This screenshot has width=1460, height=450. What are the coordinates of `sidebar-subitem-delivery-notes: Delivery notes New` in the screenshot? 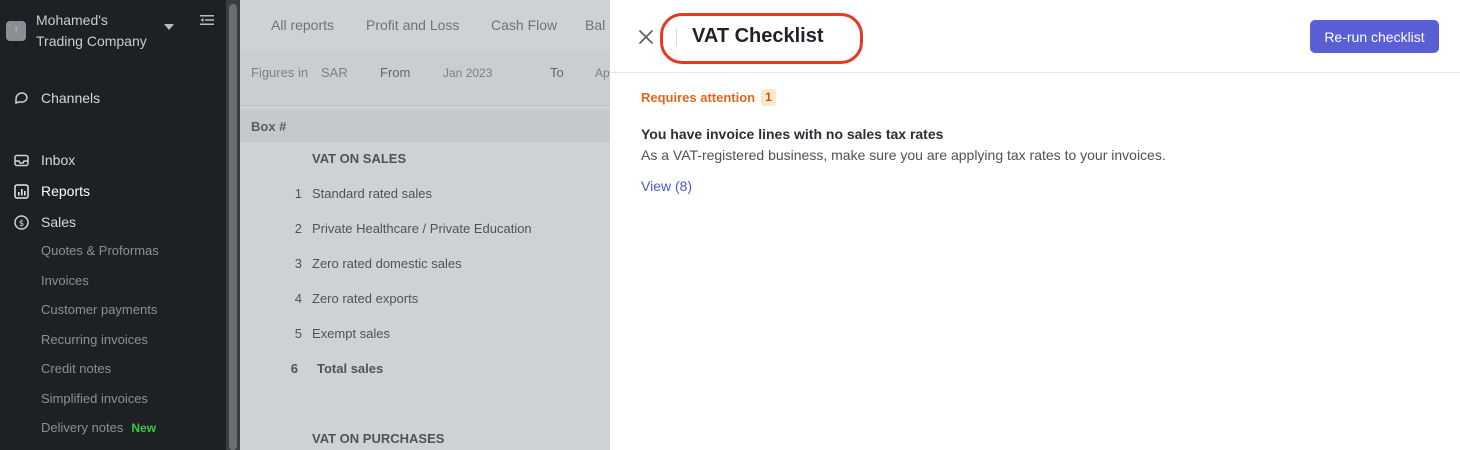 It's located at (98, 428).